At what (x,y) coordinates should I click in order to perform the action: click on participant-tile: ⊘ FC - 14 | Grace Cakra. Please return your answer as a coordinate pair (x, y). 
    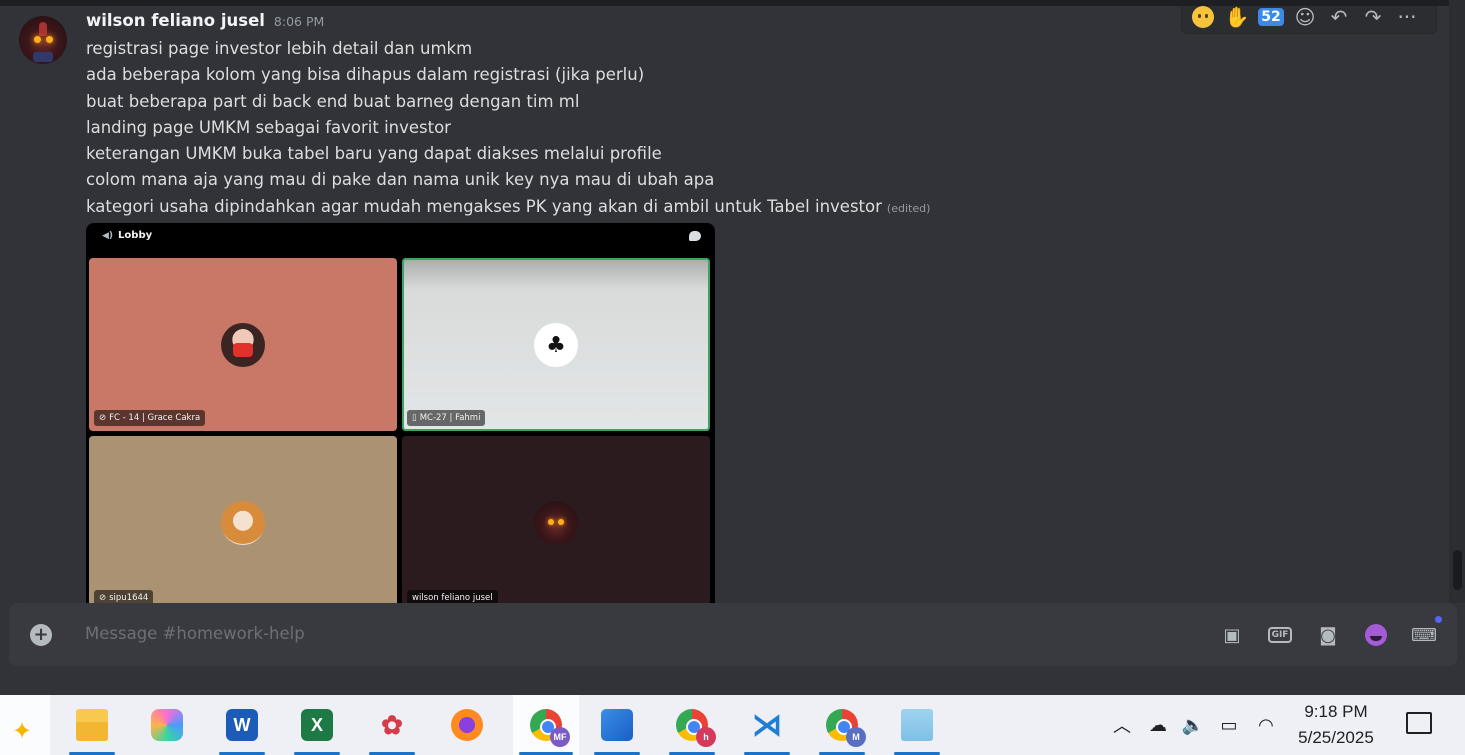
    Looking at the image, I should click on (243, 344).